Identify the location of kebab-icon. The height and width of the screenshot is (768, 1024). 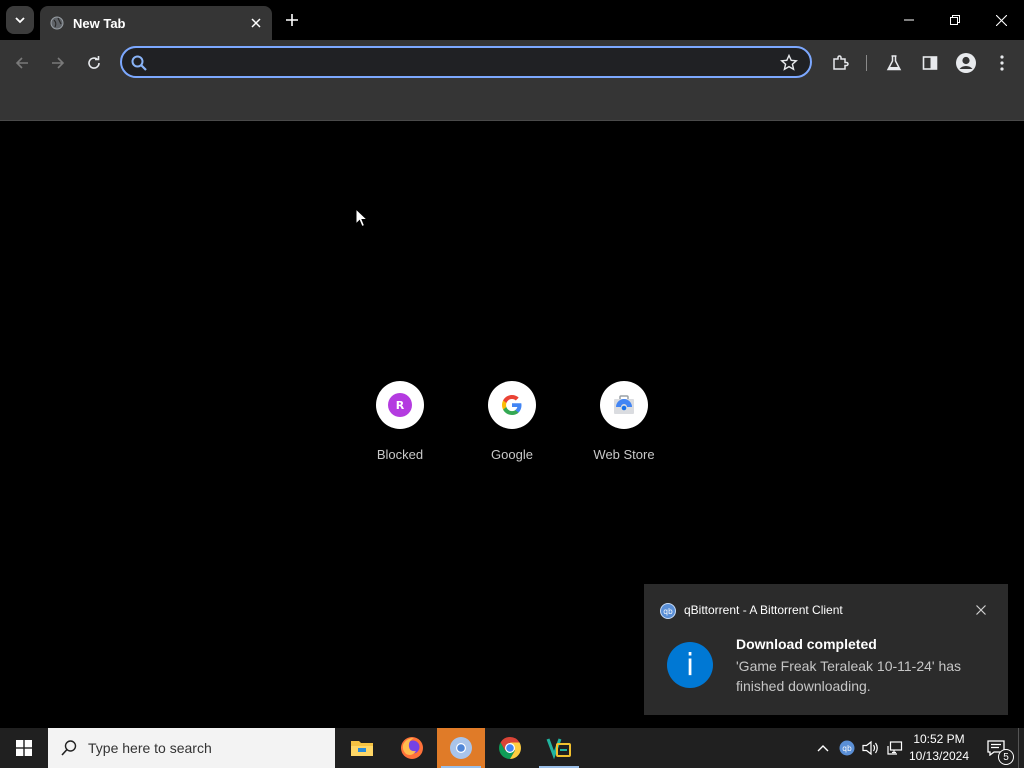
(1002, 63).